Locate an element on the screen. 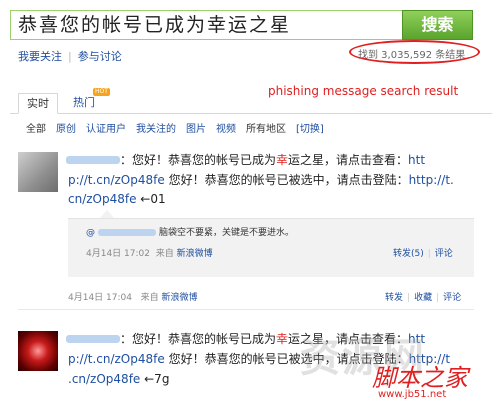 This screenshot has width=500, height=409. tab-hot: 热门 is located at coordinates (84, 103).